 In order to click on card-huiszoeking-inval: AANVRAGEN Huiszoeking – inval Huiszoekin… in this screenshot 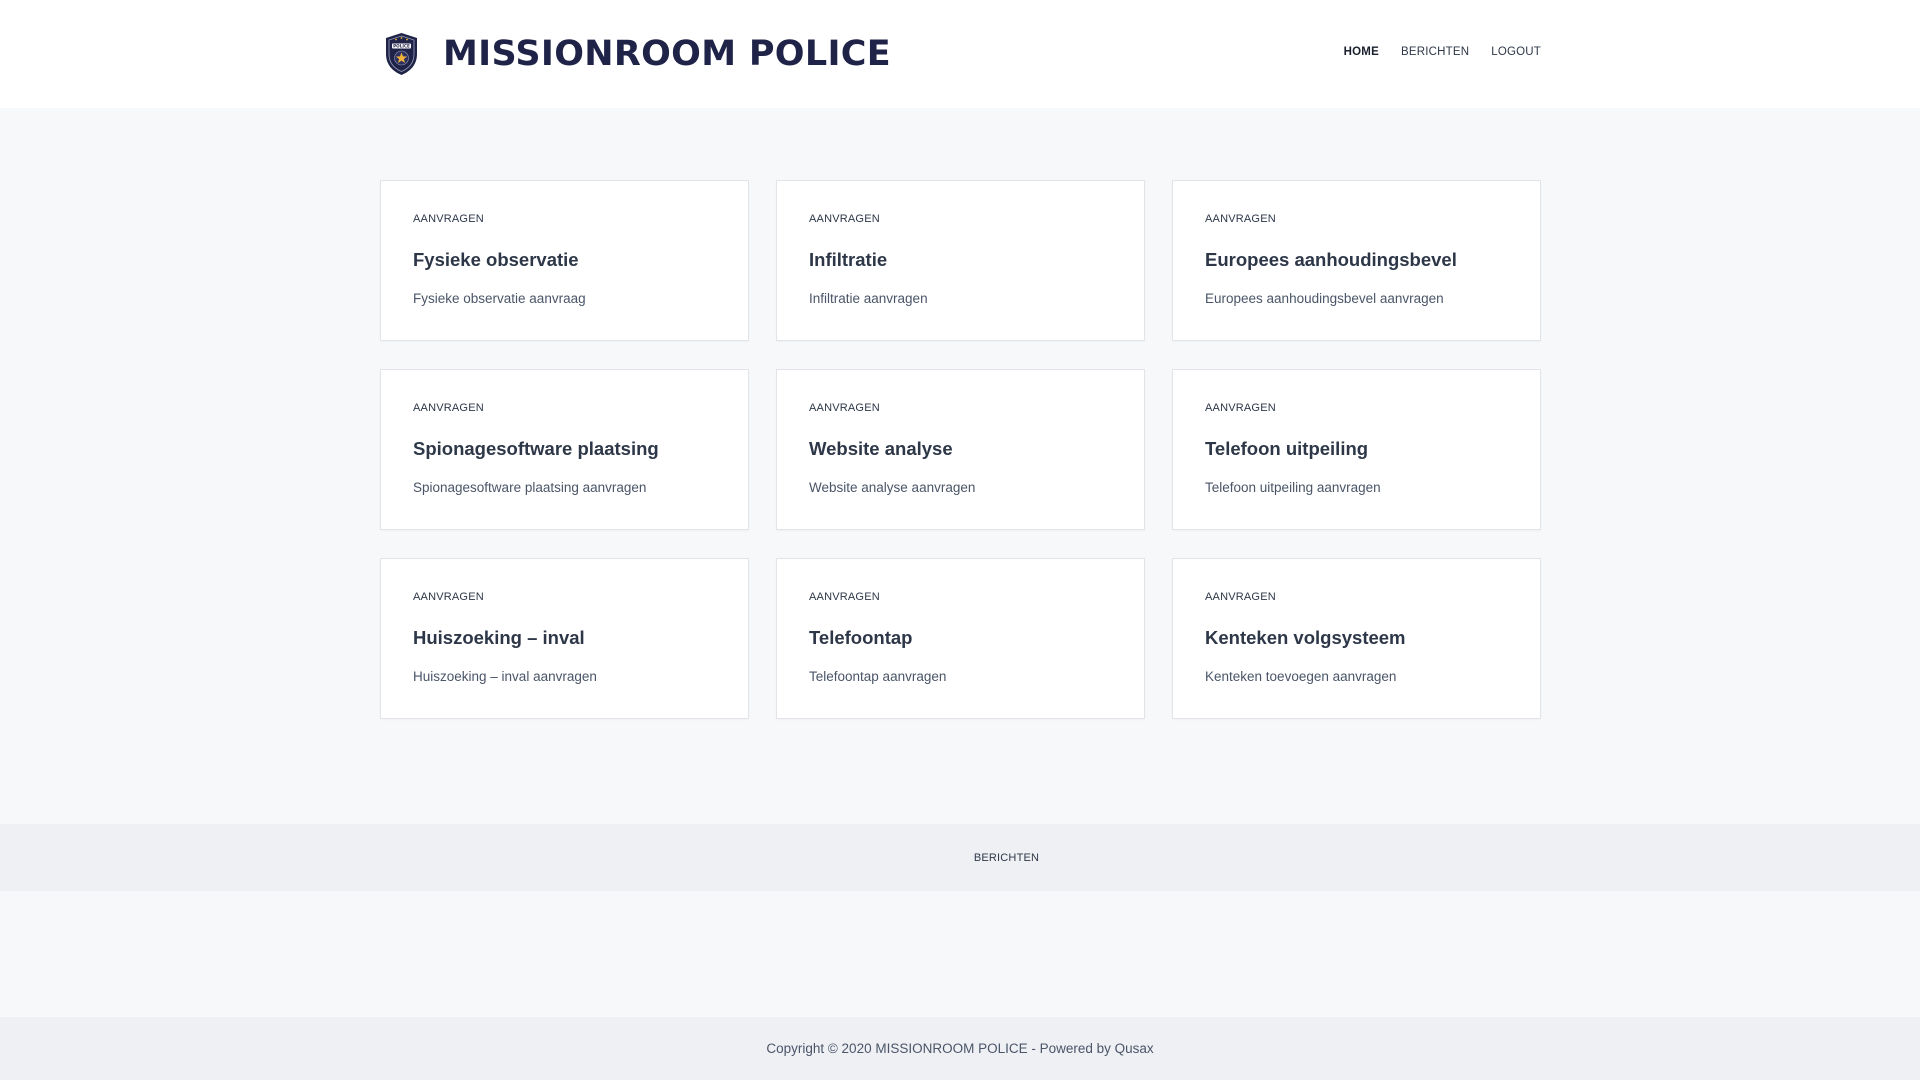, I will do `click(564, 638)`.